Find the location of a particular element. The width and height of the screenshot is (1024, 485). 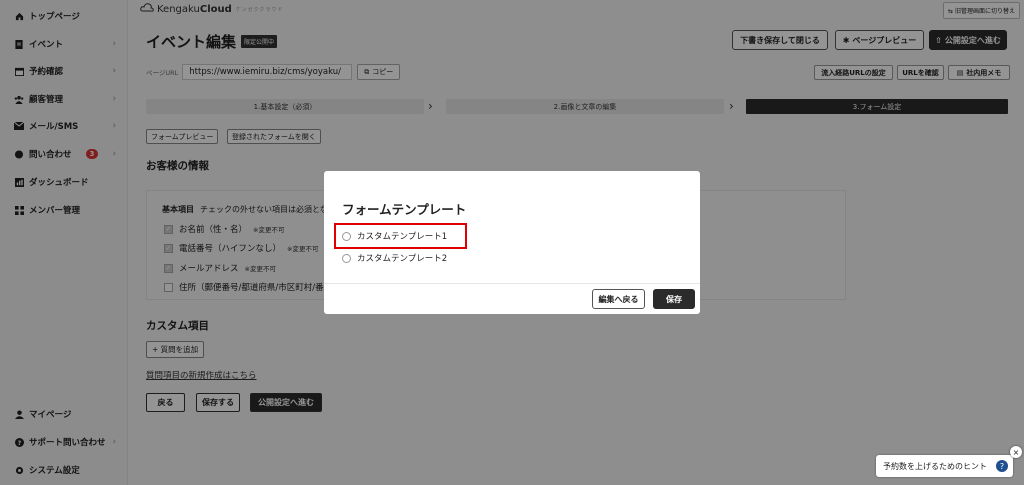

modal-divider is located at coordinates (512, 283).